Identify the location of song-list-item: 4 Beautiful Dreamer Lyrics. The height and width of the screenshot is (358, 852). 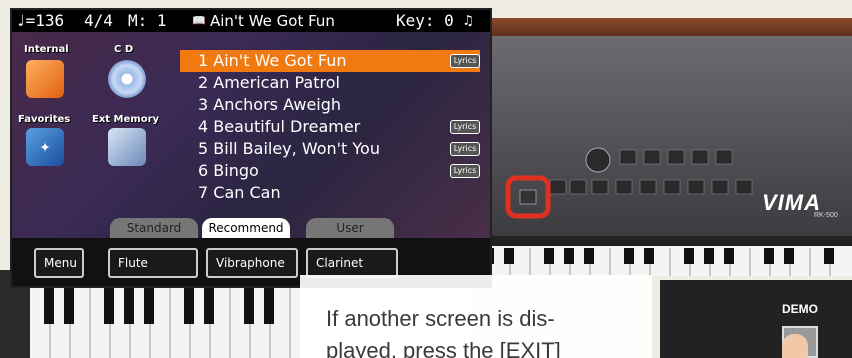
(330, 127).